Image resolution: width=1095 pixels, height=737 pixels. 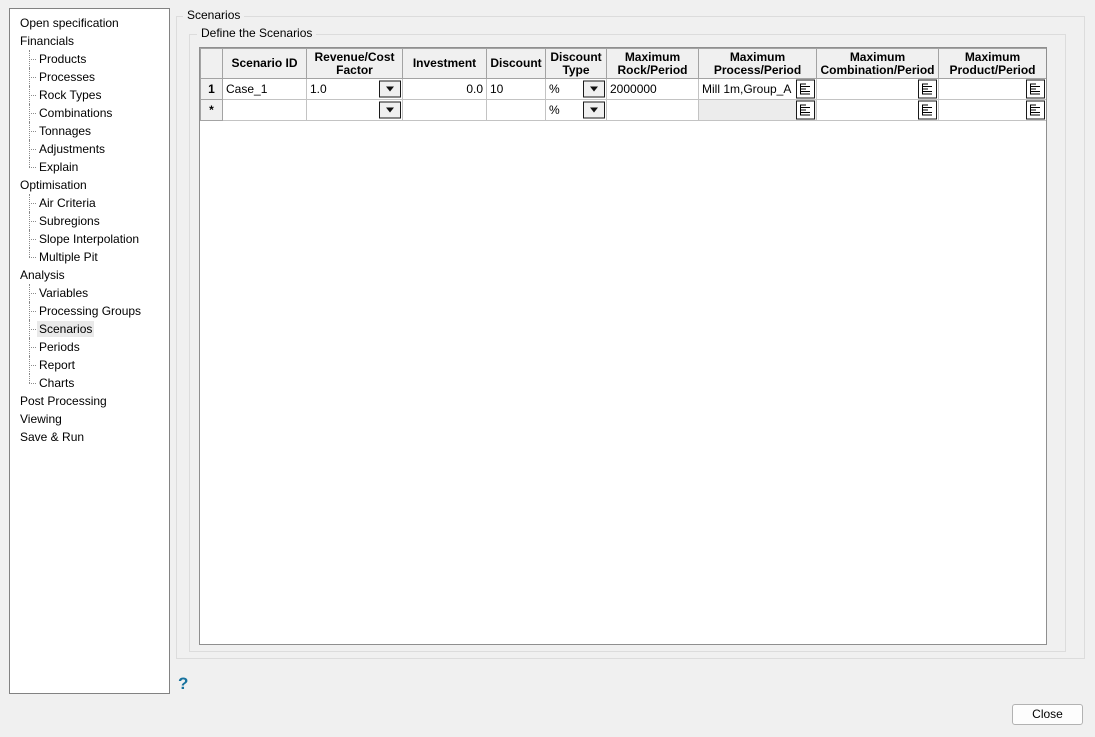 I want to click on col-header-investment: Investment, so click(x=444, y=63).